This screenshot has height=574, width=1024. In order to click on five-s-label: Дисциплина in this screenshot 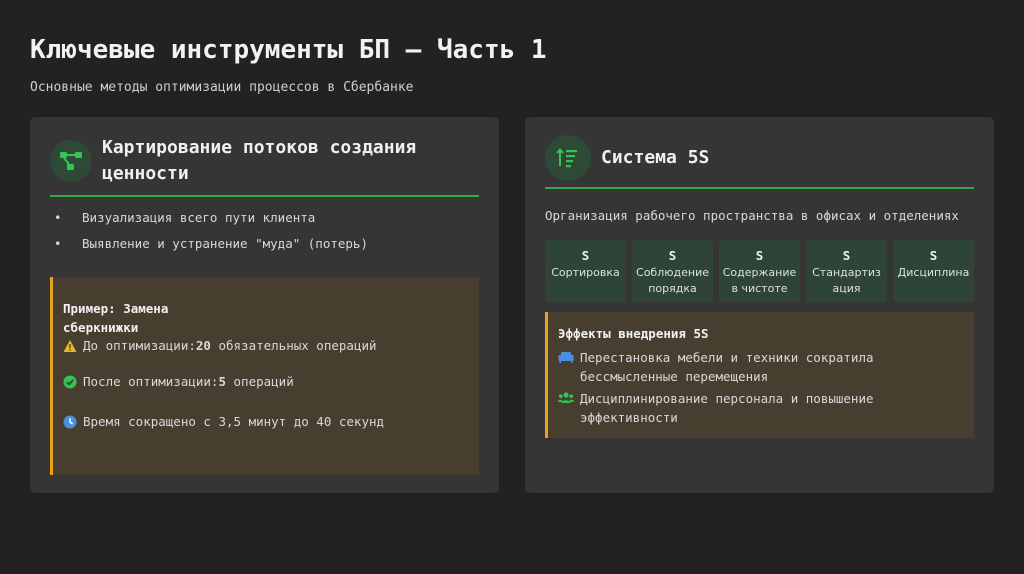, I will do `click(933, 272)`.